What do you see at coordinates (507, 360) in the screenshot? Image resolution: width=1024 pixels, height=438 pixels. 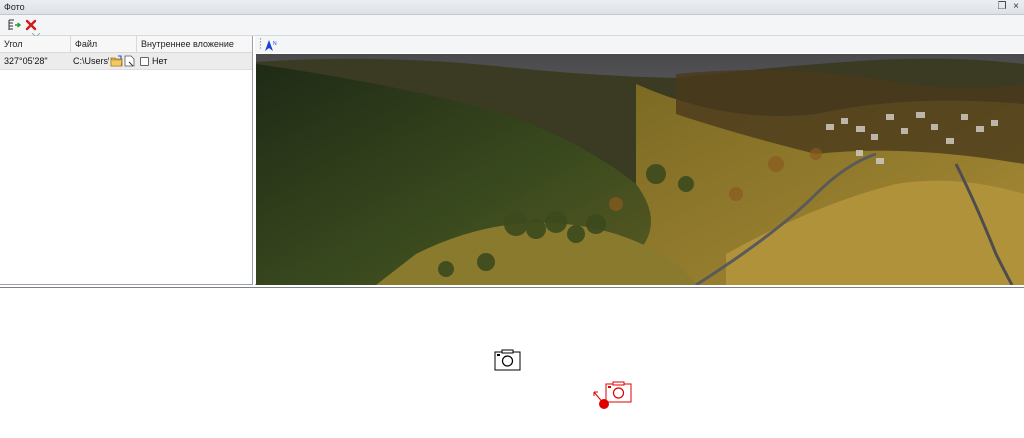 I see `camera-icon` at bounding box center [507, 360].